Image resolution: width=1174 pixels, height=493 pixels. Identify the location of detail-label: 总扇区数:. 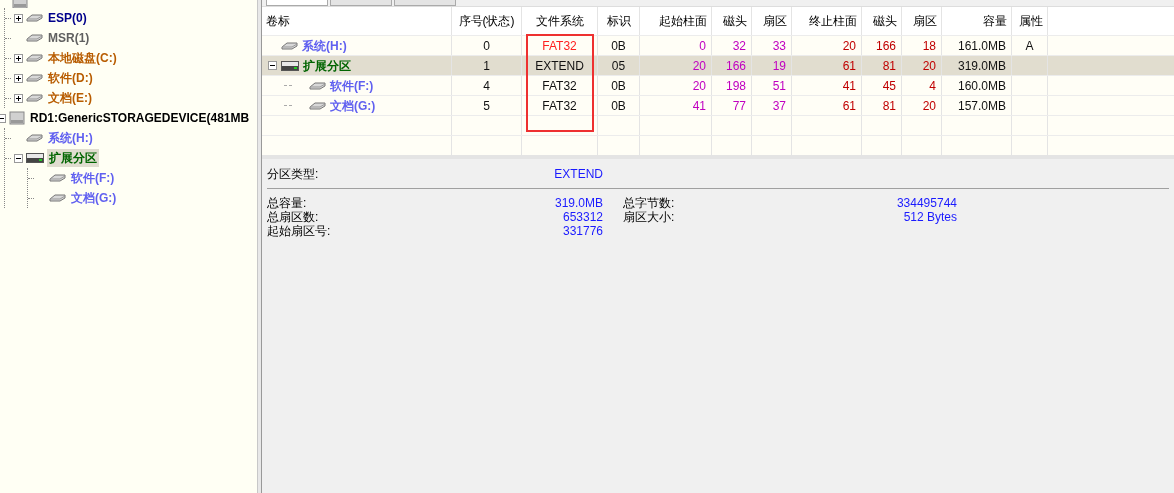
(293, 217).